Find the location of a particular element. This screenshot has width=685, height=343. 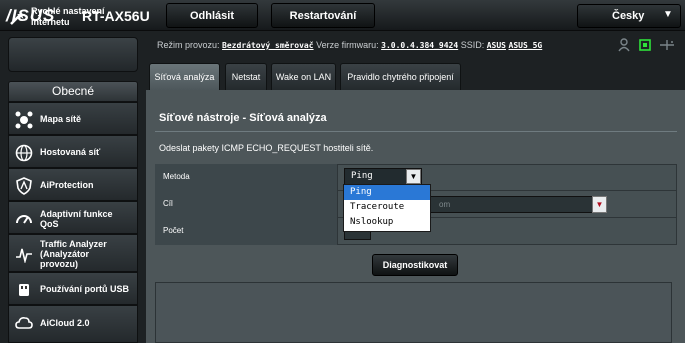

quick-setup-label: Rychlé nastavení internetu is located at coordinates (68, 16).